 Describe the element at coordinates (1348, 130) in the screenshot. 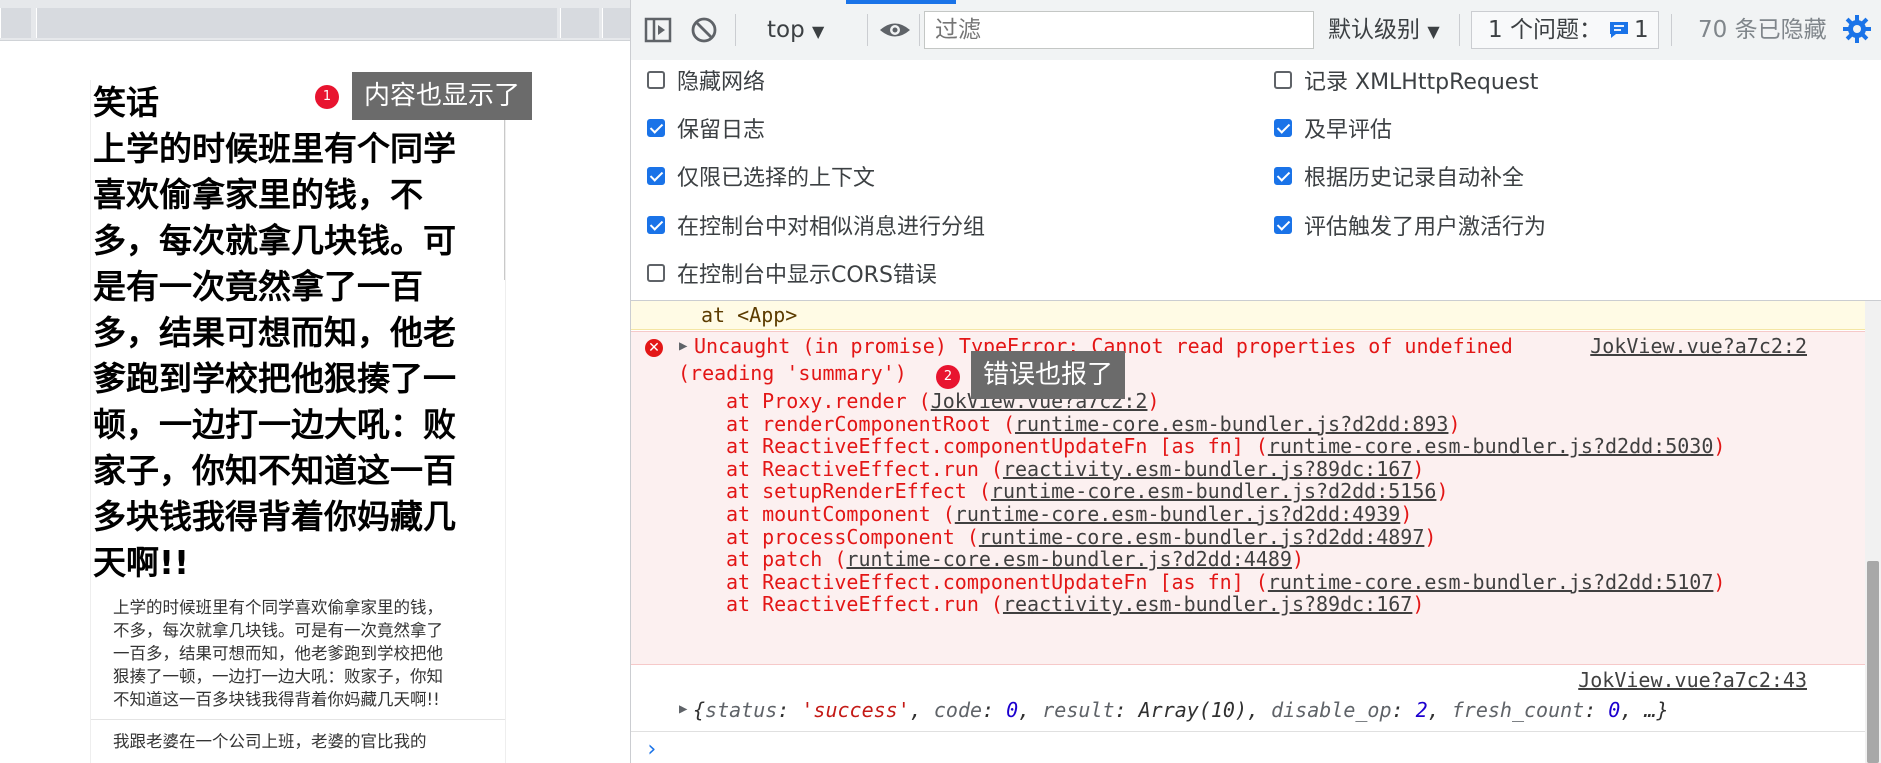

I see `setting-label: 及早评估` at that location.